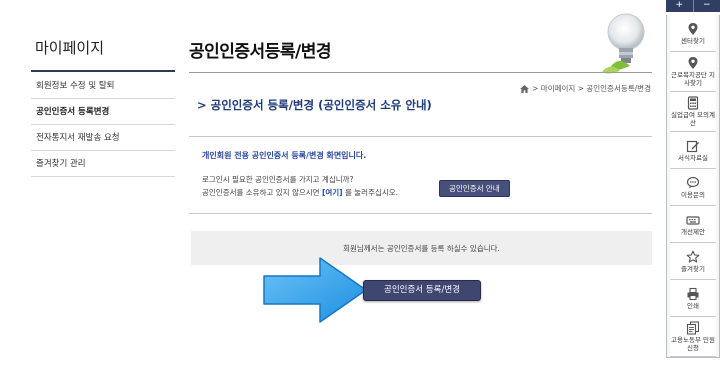 Image resolution: width=720 pixels, height=370 pixels. I want to click on breadcrumb-path: > 마이페이지 > 공인인증서등록/변경, so click(591, 88).